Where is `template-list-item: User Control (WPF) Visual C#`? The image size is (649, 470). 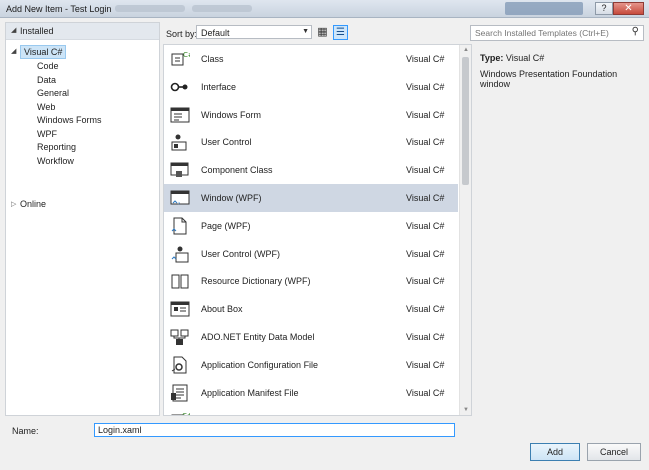 template-list-item: User Control (WPF) Visual C# is located at coordinates (311, 254).